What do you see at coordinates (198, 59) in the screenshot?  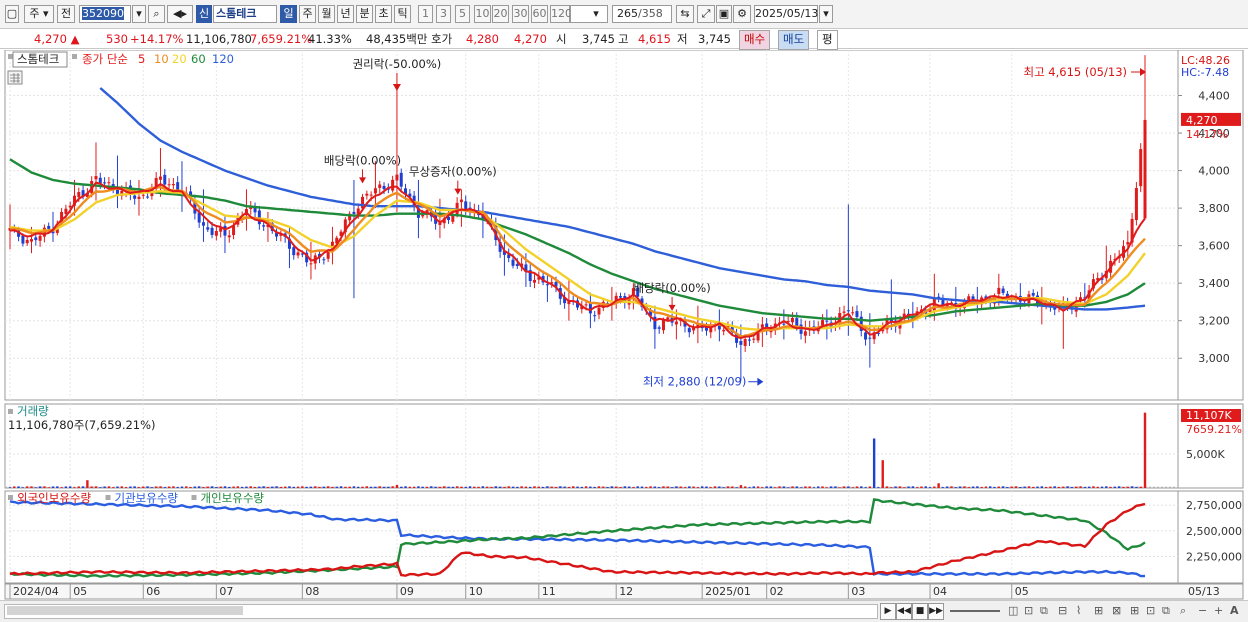 I see `legend-ma-60: 60` at bounding box center [198, 59].